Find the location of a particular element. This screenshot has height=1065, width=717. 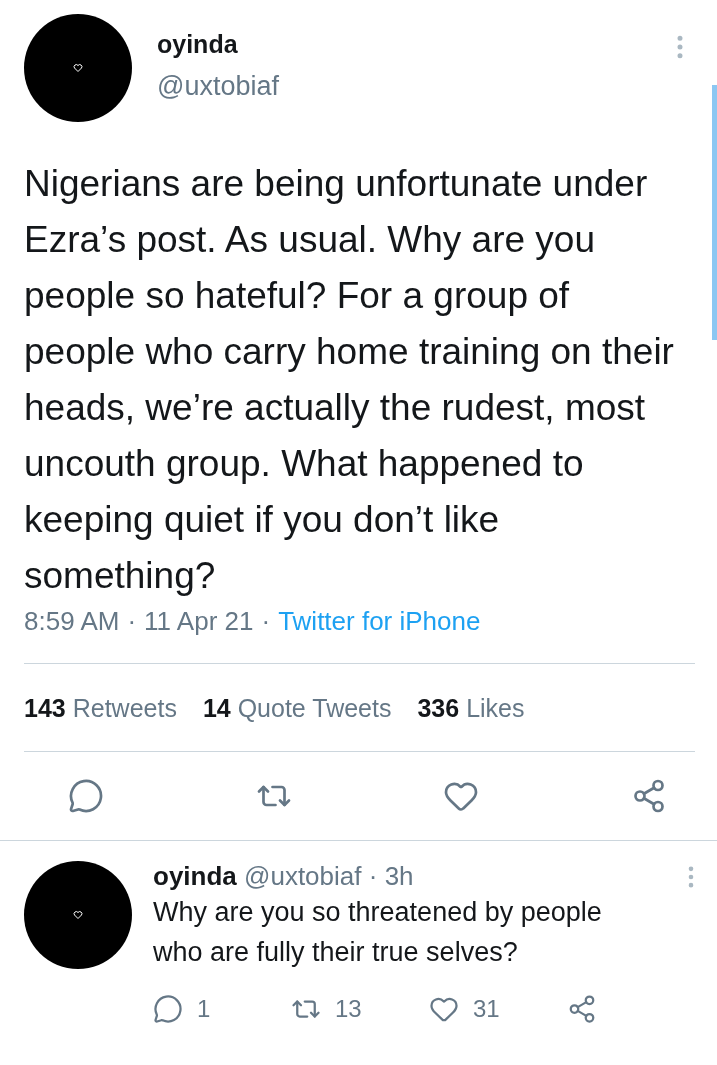

scrollbar is located at coordinates (714, 212).